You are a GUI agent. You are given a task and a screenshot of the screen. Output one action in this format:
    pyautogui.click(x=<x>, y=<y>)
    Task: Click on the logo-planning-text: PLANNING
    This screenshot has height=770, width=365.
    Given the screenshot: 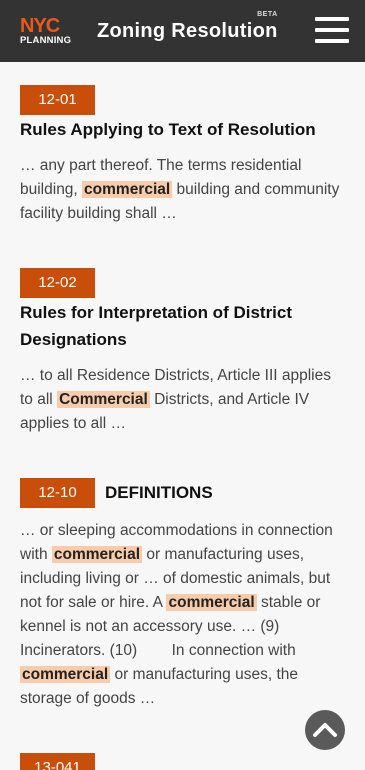 What is the action you would take?
    pyautogui.click(x=46, y=40)
    